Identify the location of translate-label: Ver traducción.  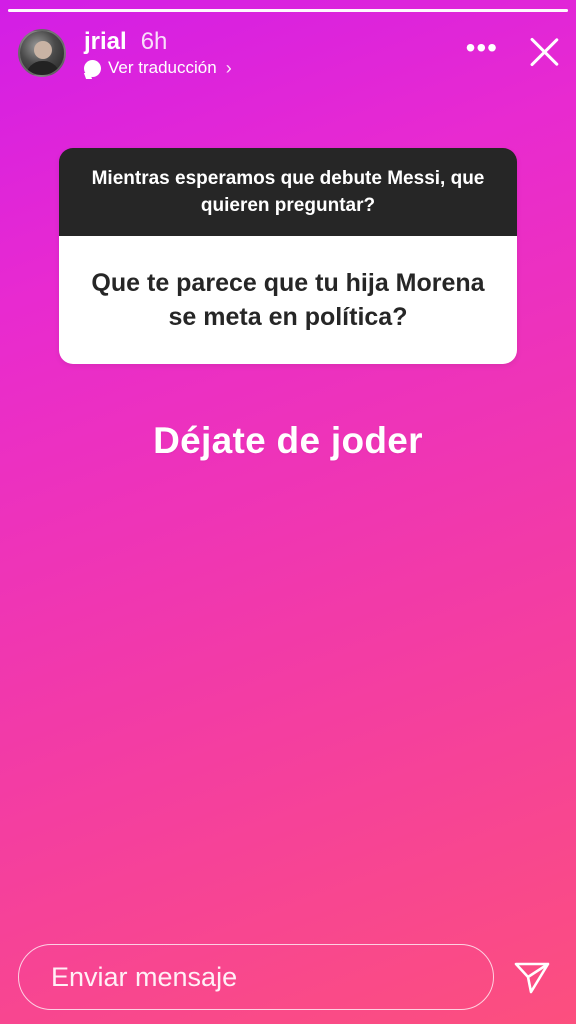
(162, 67).